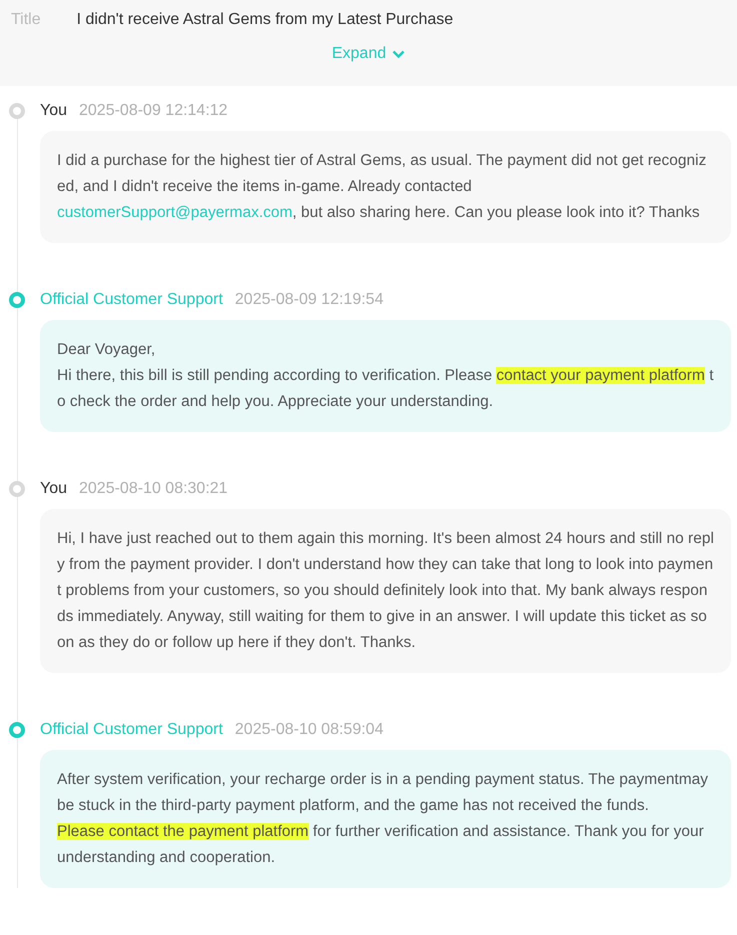  What do you see at coordinates (385, 187) in the screenshot?
I see `message-bubble: I did a purchase for the highest tier of Astral Gems, as usual. The payment did not get recognized, and I didn't receive the items in-game. Already contacted customerSupport@payermax.com, but also sharing here. Can you please look into it? Thanks` at bounding box center [385, 187].